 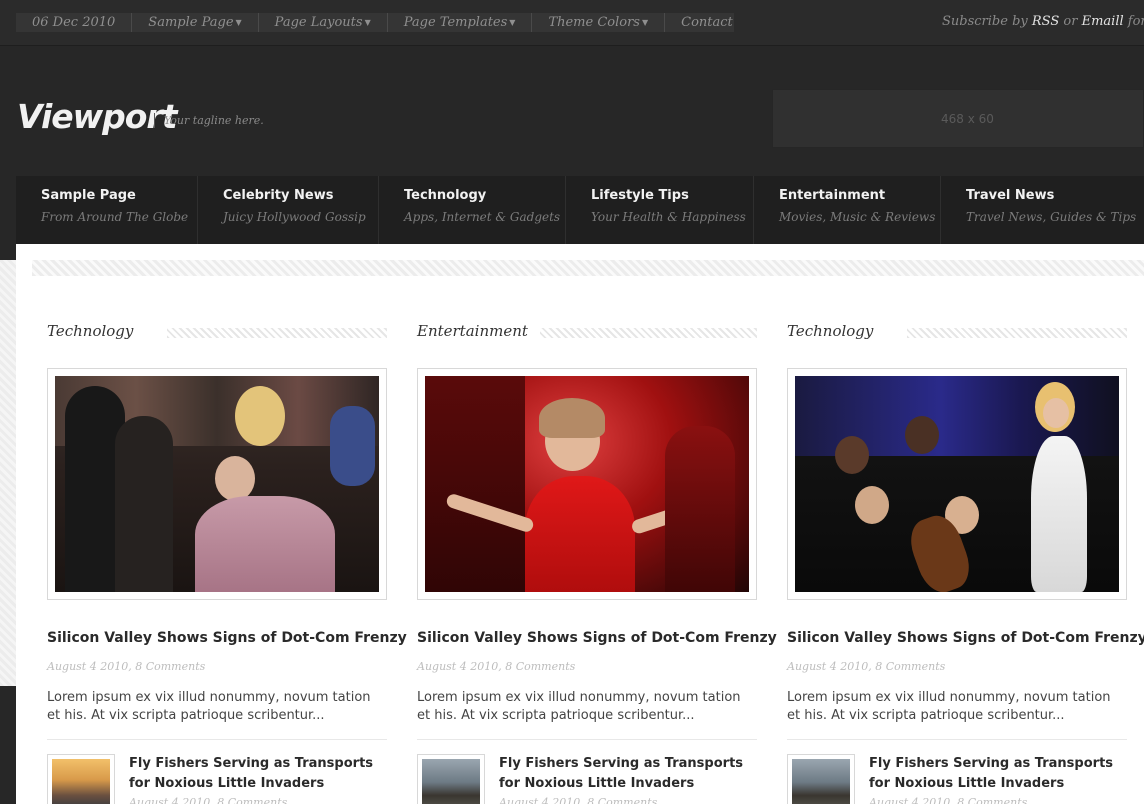 What do you see at coordinates (97, 116) in the screenshot?
I see `site-logo: Viewport` at bounding box center [97, 116].